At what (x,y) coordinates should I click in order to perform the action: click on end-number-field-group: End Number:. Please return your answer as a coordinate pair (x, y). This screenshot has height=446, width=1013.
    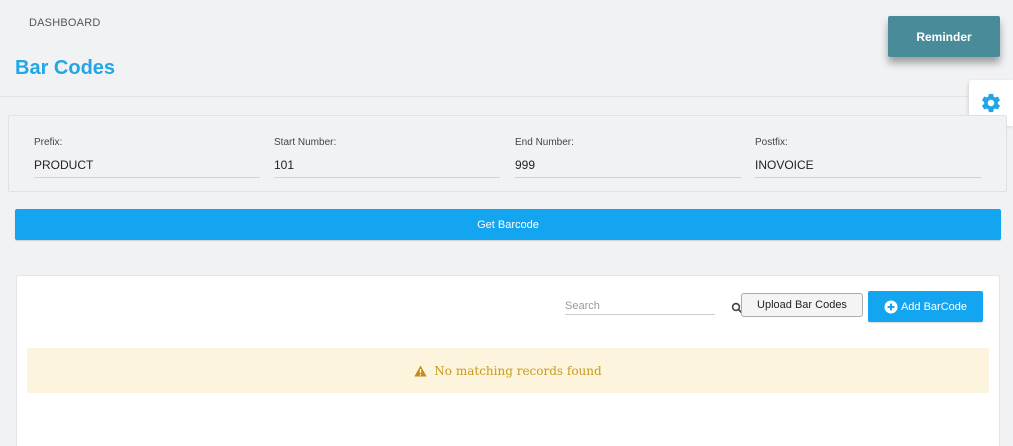
    Looking at the image, I should click on (628, 157).